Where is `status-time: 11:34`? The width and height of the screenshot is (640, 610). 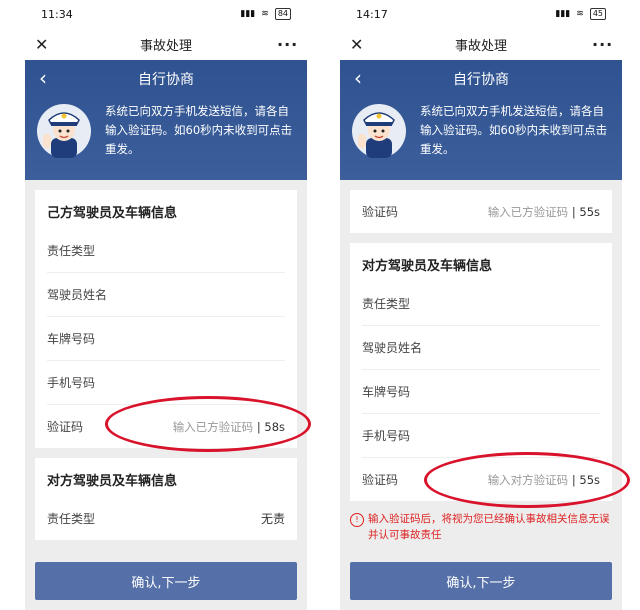
status-time: 11:34 is located at coordinates (57, 14).